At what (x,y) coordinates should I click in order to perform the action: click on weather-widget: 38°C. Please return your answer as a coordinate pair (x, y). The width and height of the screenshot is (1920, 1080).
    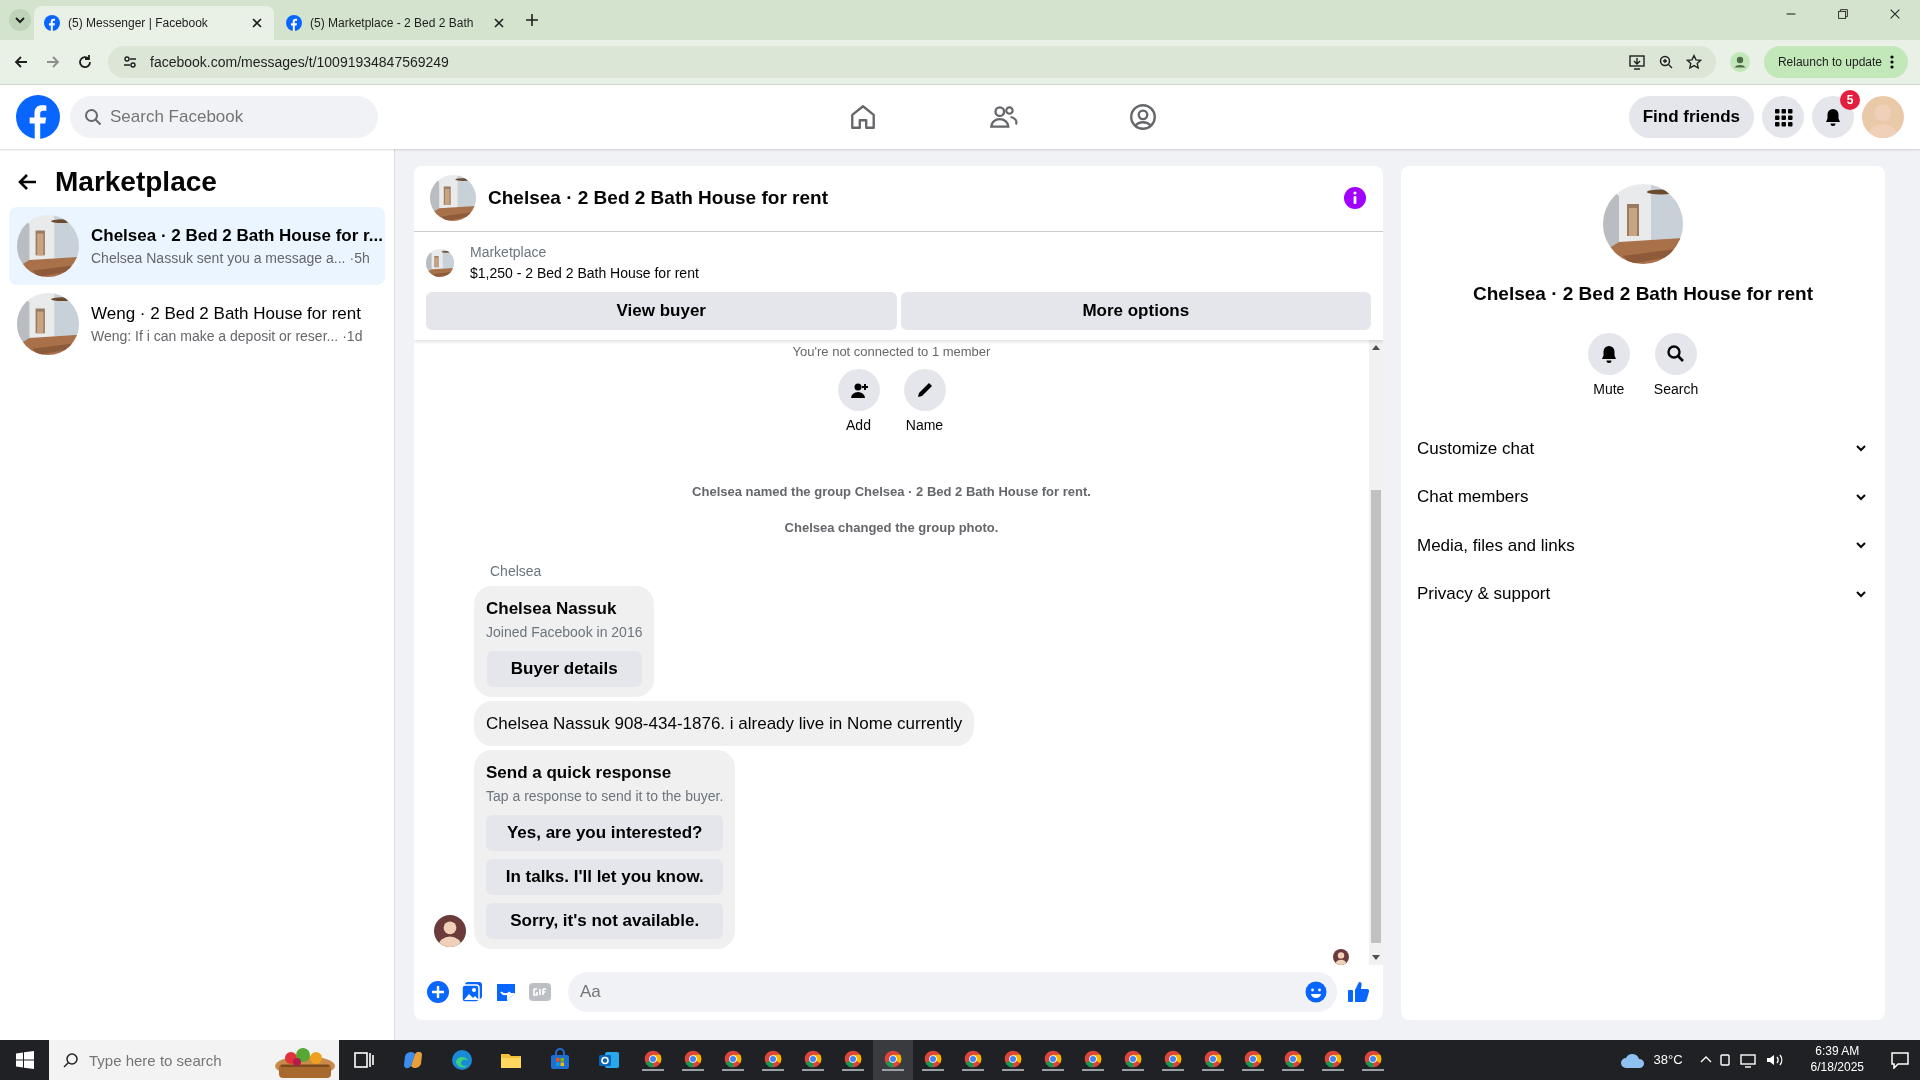
    Looking at the image, I should click on (1651, 1060).